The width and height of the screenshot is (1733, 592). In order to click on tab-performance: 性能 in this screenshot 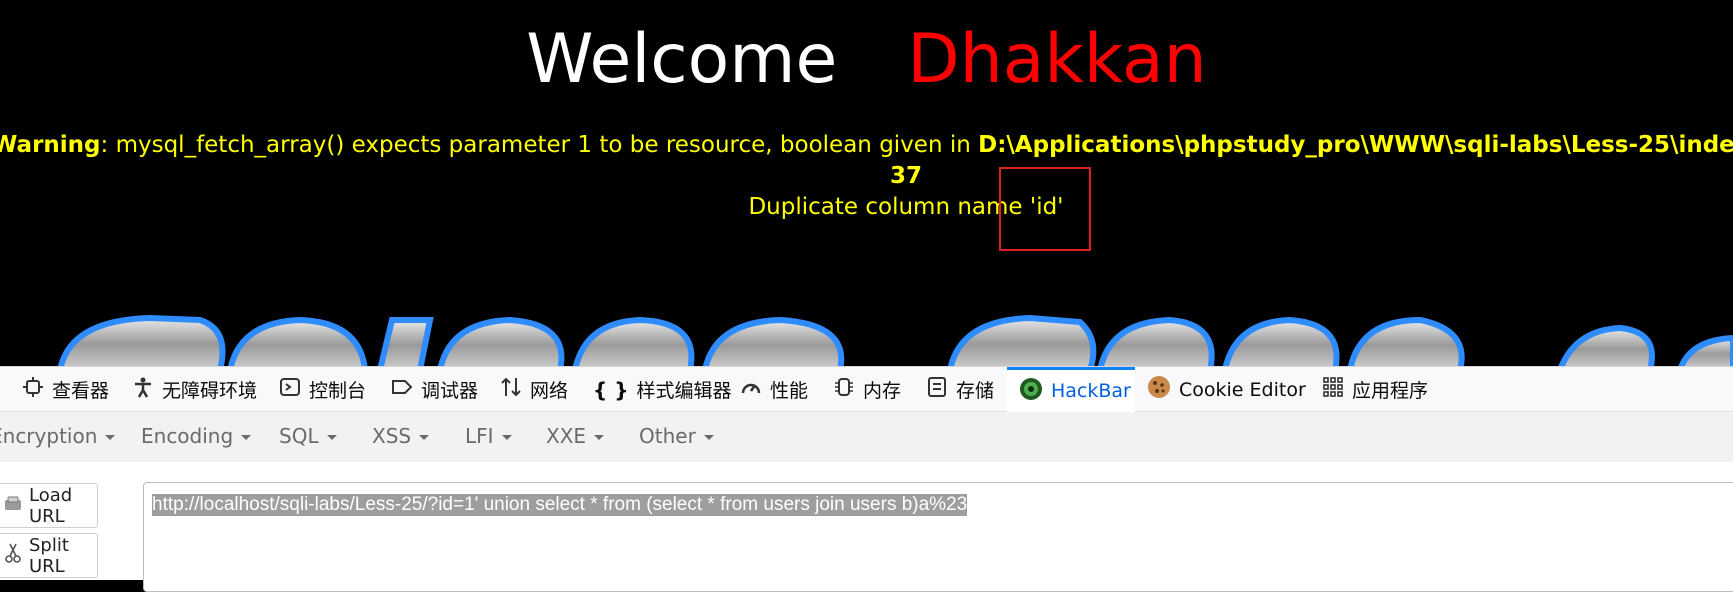, I will do `click(774, 389)`.